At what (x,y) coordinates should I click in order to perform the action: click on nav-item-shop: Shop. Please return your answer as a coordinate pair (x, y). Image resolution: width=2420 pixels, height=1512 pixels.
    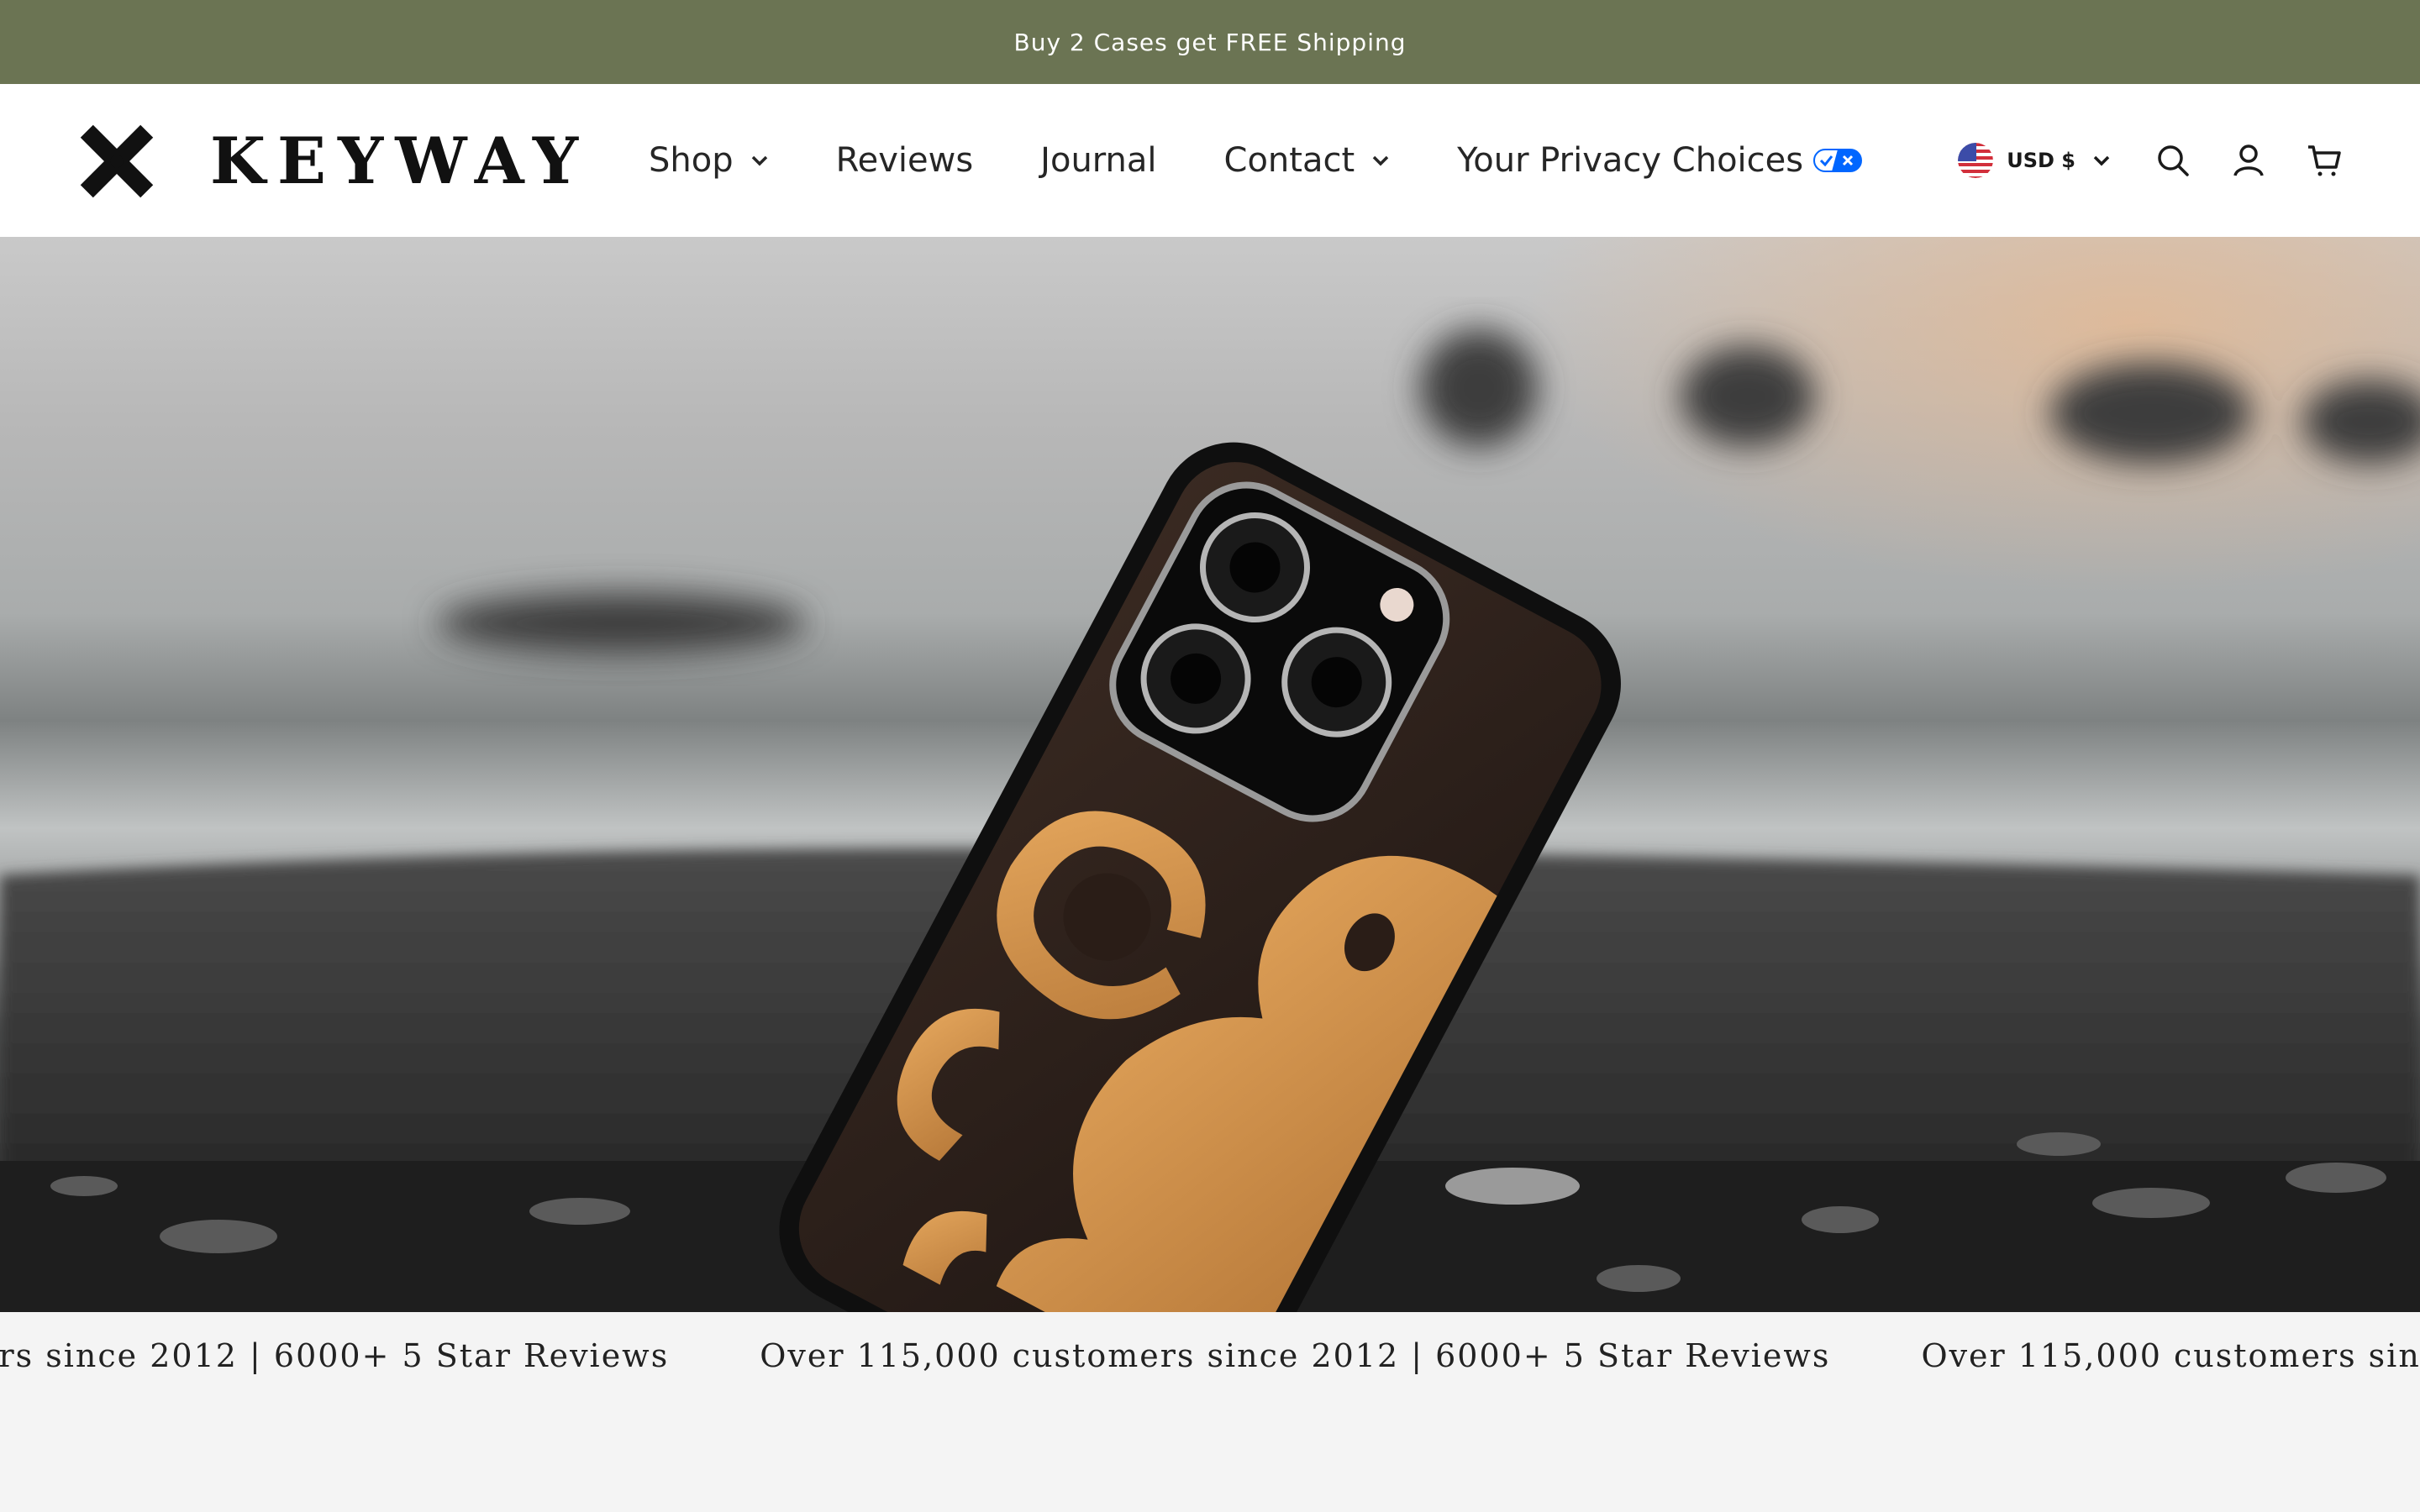
    Looking at the image, I should click on (709, 160).